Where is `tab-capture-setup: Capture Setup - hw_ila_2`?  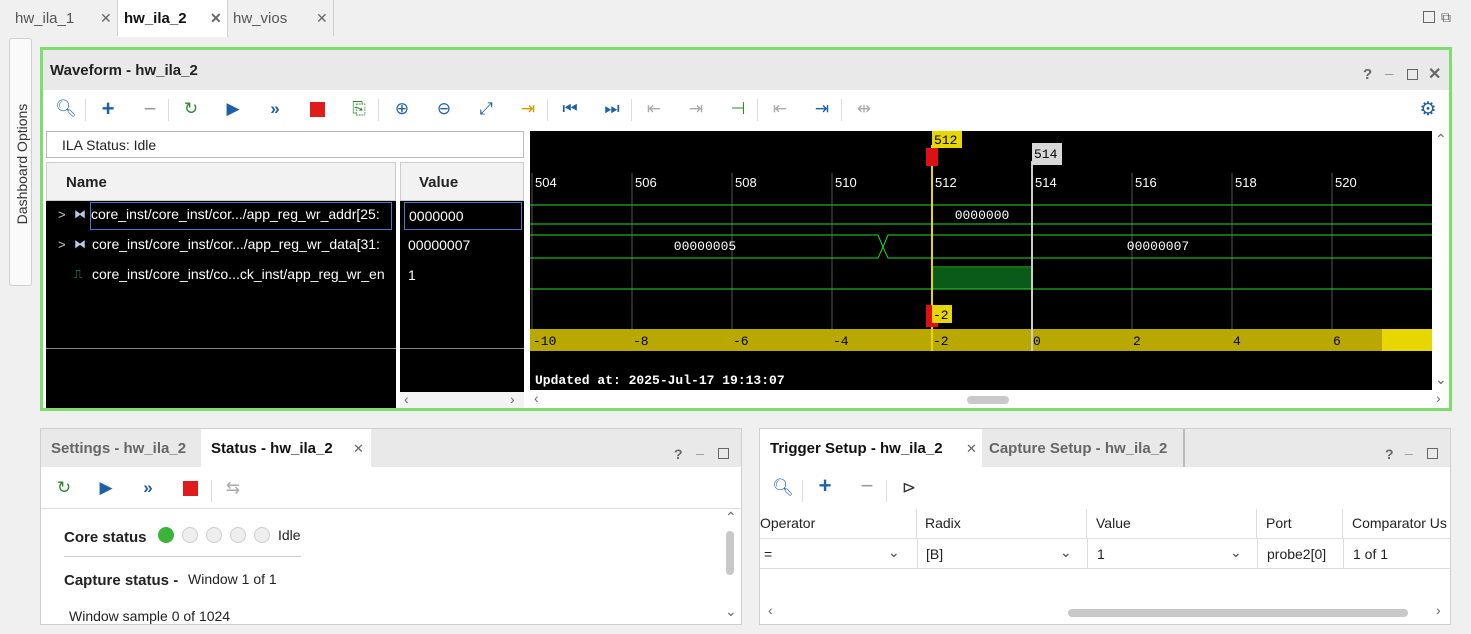
tab-capture-setup: Capture Setup - hw_ila_2 is located at coordinates (1087, 448).